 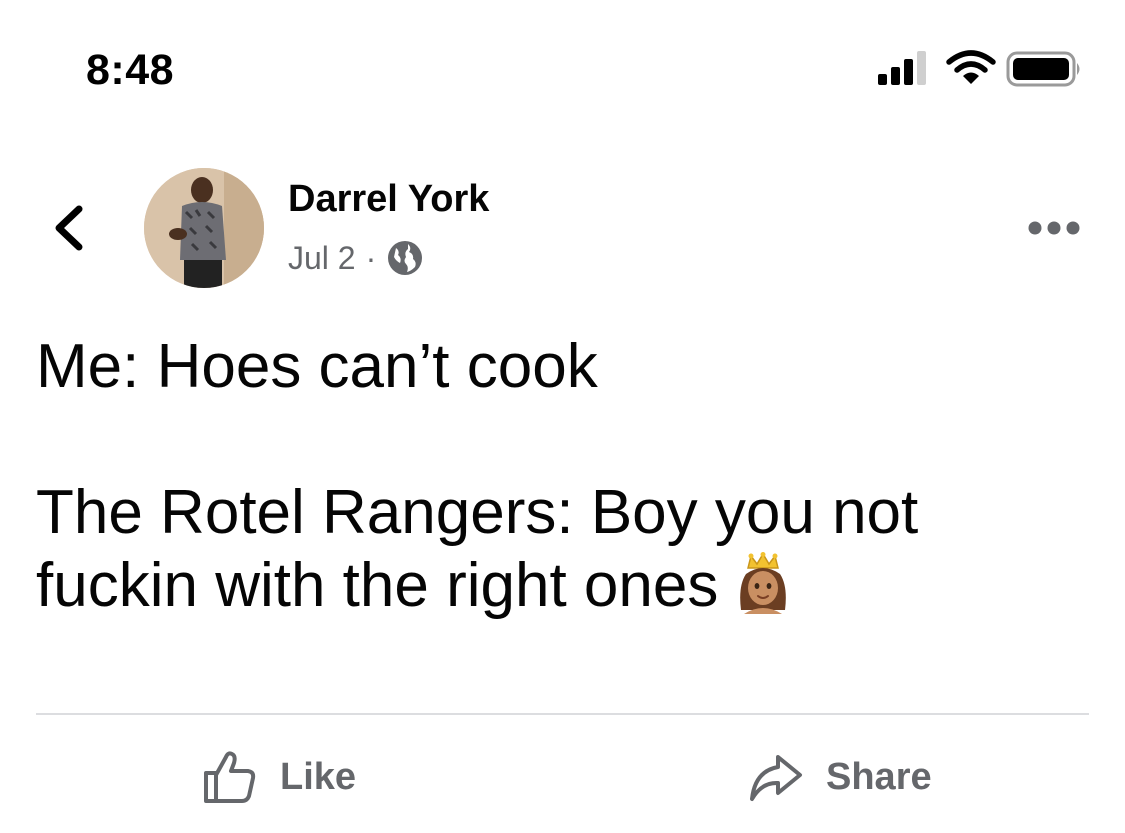 What do you see at coordinates (1043, 69) in the screenshot?
I see `battery-icon` at bounding box center [1043, 69].